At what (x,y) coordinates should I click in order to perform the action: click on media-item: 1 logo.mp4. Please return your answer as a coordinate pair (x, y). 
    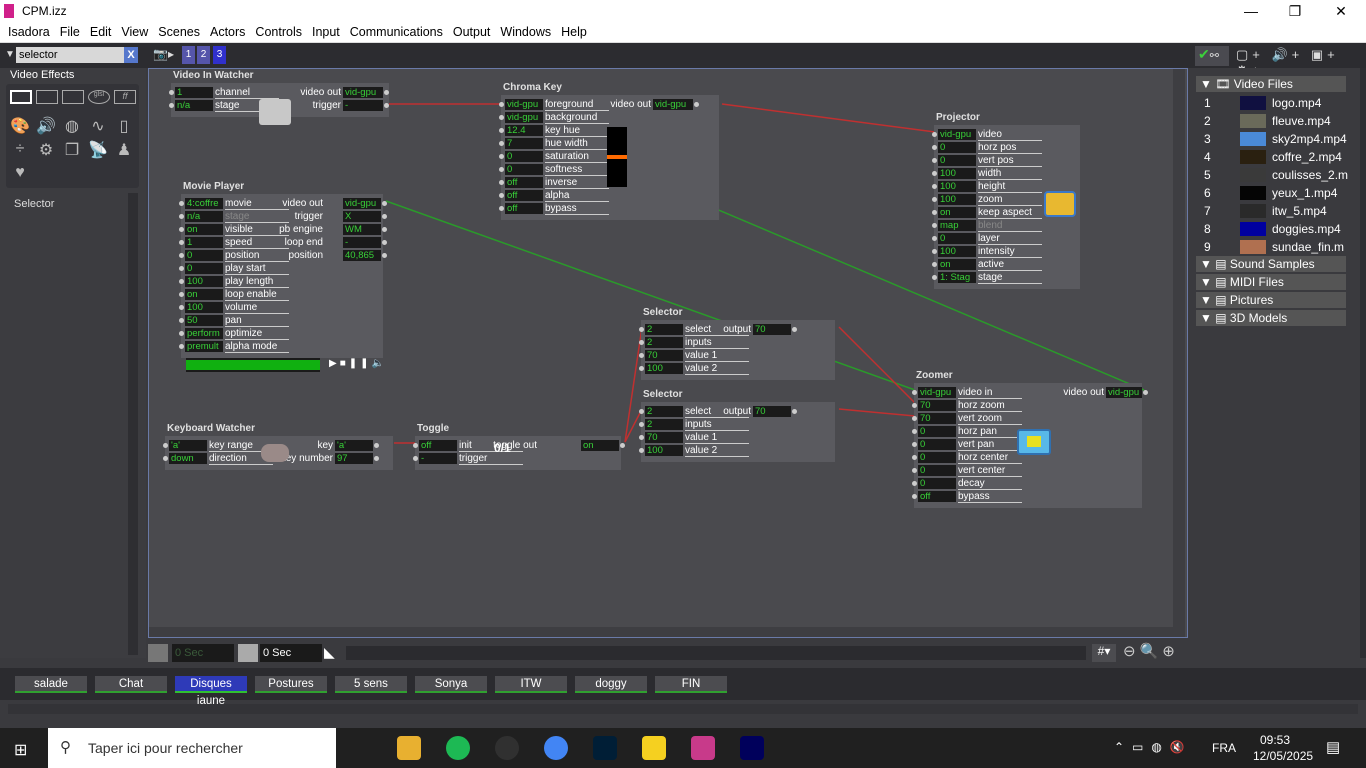
    Looking at the image, I should click on (1271, 103).